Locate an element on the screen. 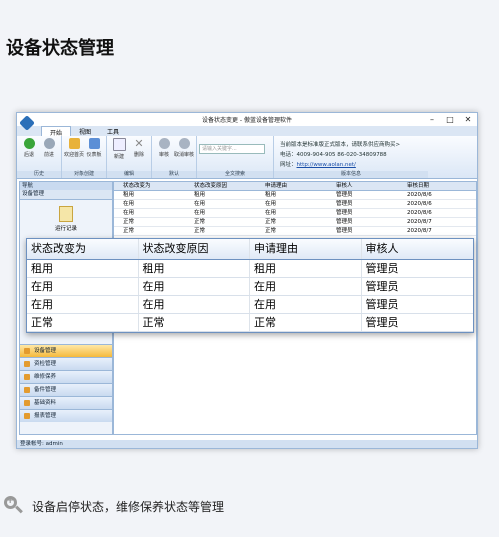 This screenshot has height=537, width=499. grid-col-status: 状态改变为 is located at coordinates (155, 186).